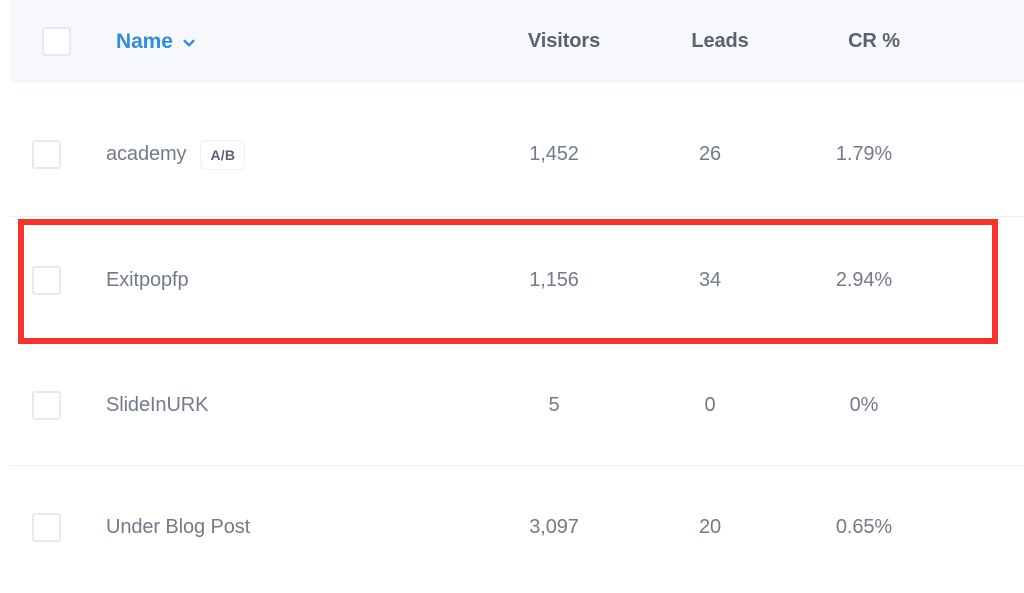 The image size is (1024, 593). I want to click on select-all-checkbox, so click(56, 41).